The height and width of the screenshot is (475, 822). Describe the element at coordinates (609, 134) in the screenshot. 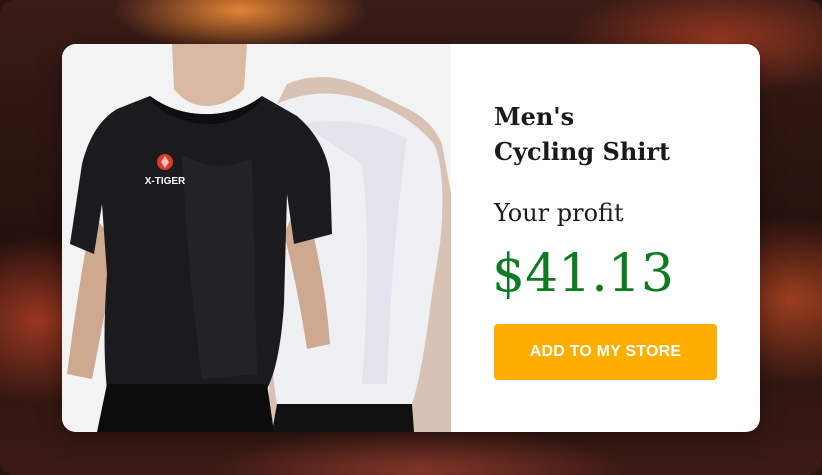

I see `product-title: Men's Cycling Shirt` at that location.